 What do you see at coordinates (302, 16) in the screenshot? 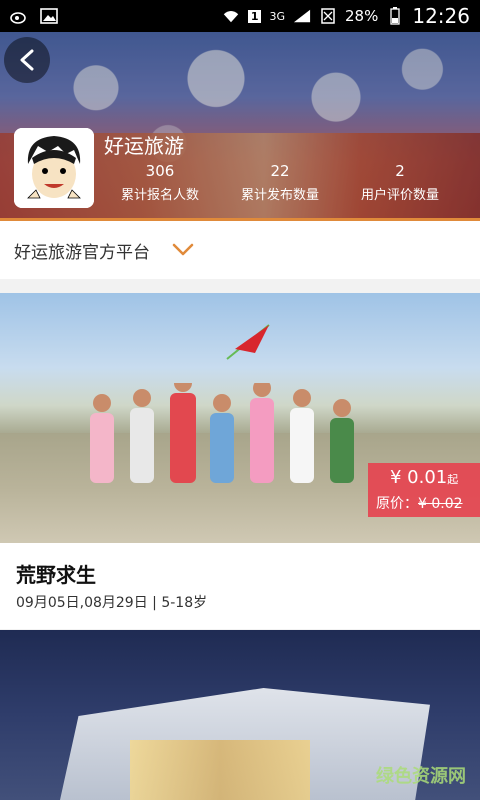
I see `signal-icon` at bounding box center [302, 16].